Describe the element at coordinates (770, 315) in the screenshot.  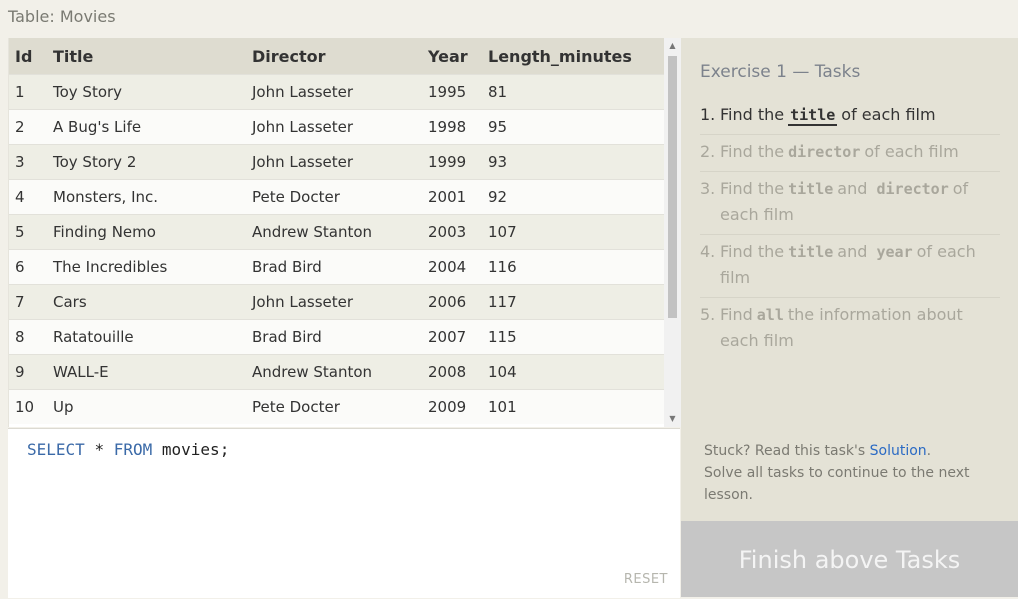
I see `task-code-1: all` at that location.